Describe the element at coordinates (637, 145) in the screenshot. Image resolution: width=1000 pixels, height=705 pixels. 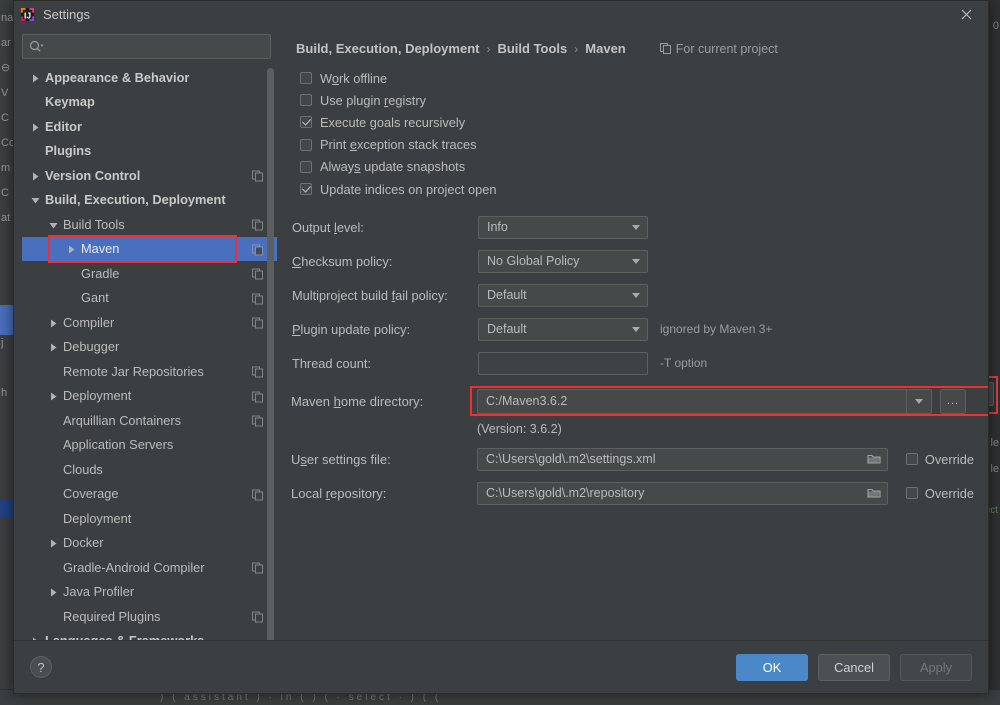
I see `checkbox-row: Print exception stack traces` at that location.